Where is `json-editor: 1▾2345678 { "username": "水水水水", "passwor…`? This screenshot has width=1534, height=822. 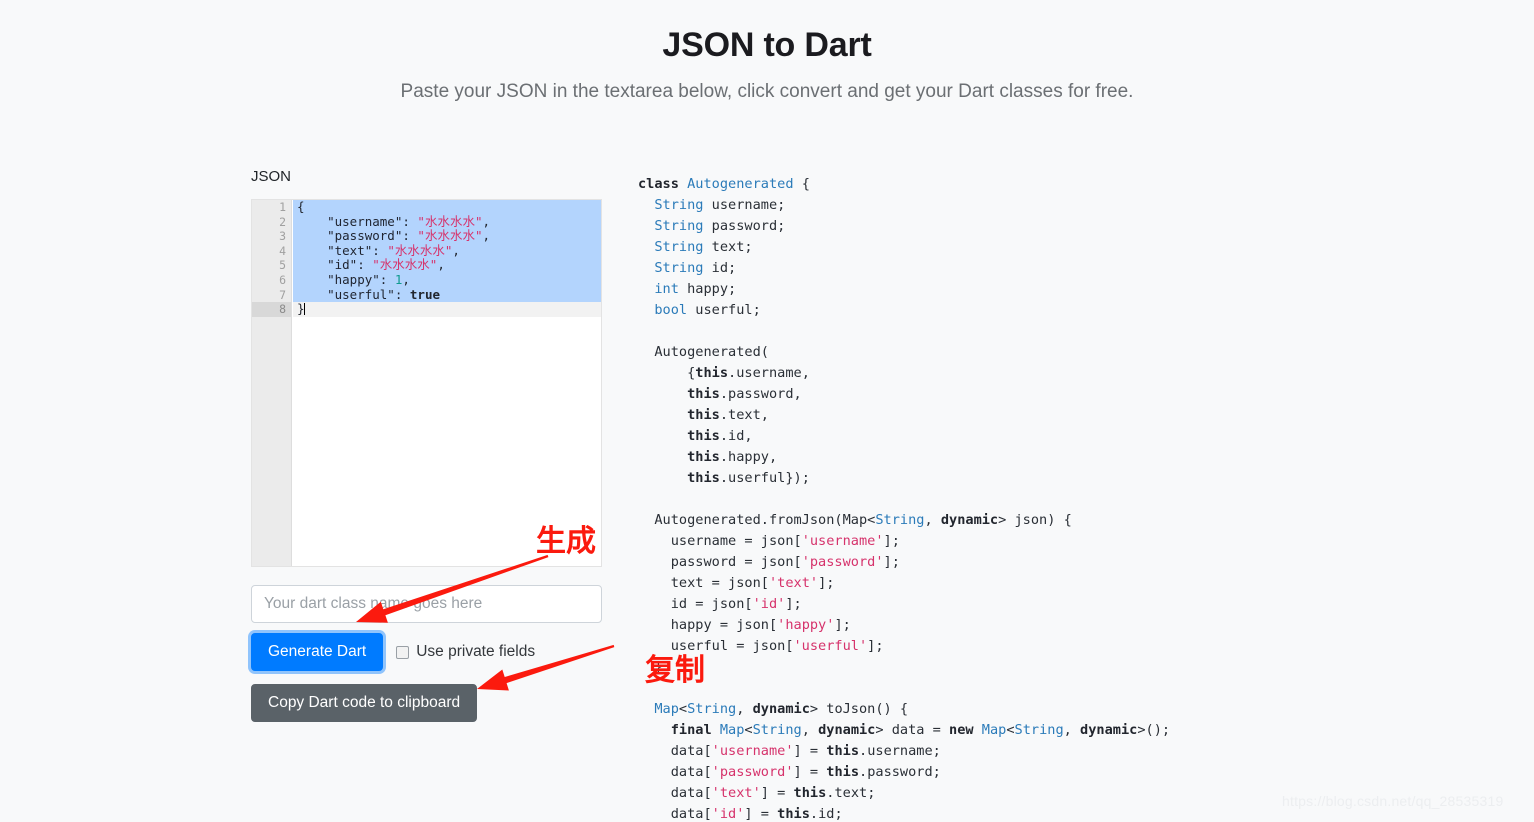 json-editor: 1▾2345678 { "username": "水水水水", "passwor… is located at coordinates (426, 383).